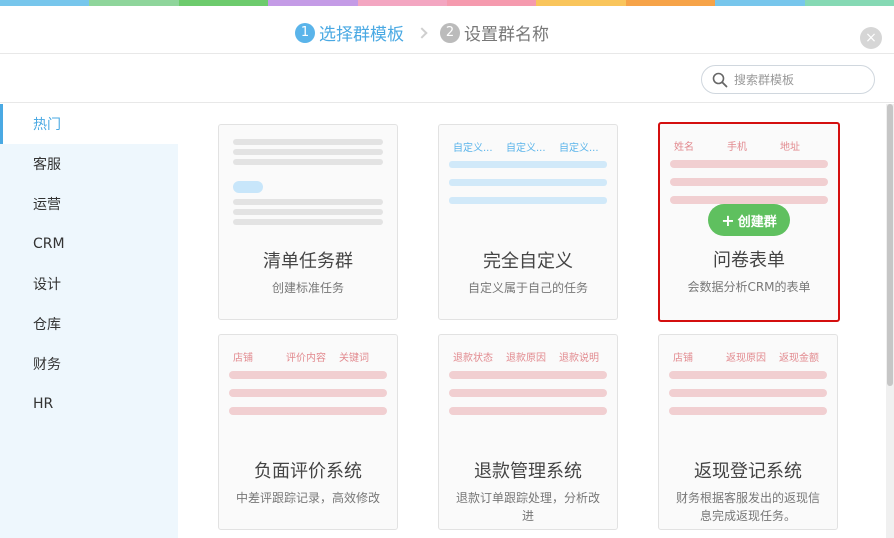  What do you see at coordinates (305, 32) in the screenshot?
I see `step-number: 1` at bounding box center [305, 32].